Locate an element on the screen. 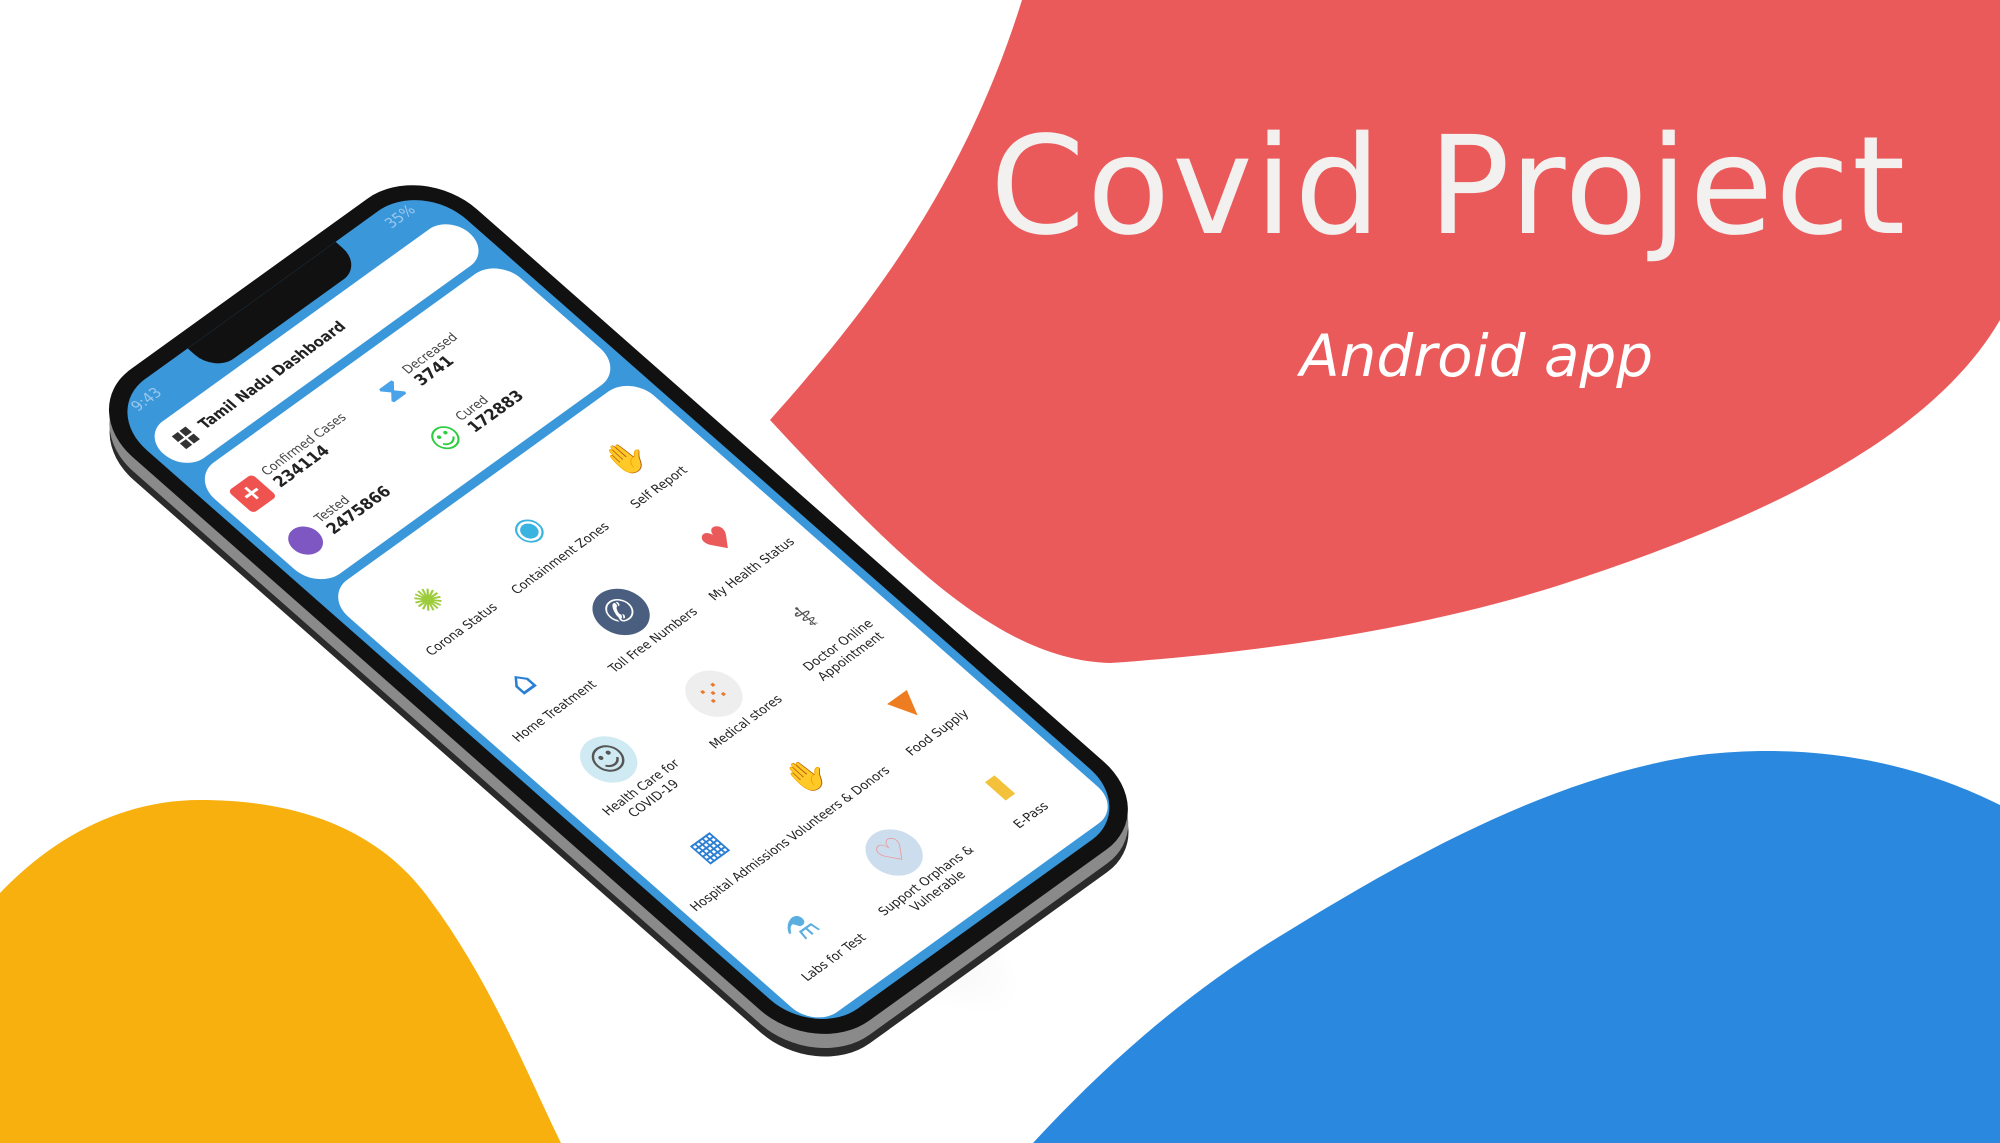 This screenshot has height=1143, width=2000. banner-title: Covid Project is located at coordinates (1449, 187).